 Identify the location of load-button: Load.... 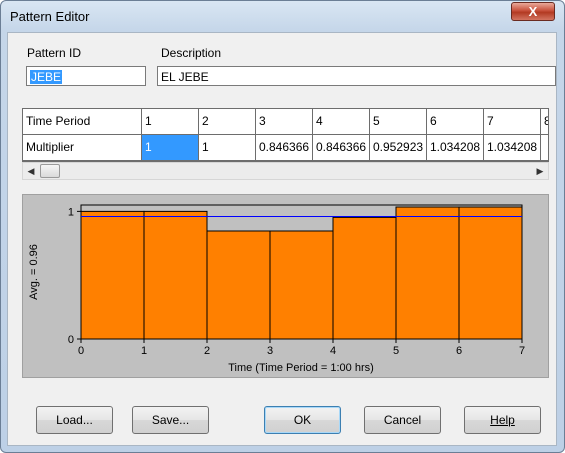
(74, 420).